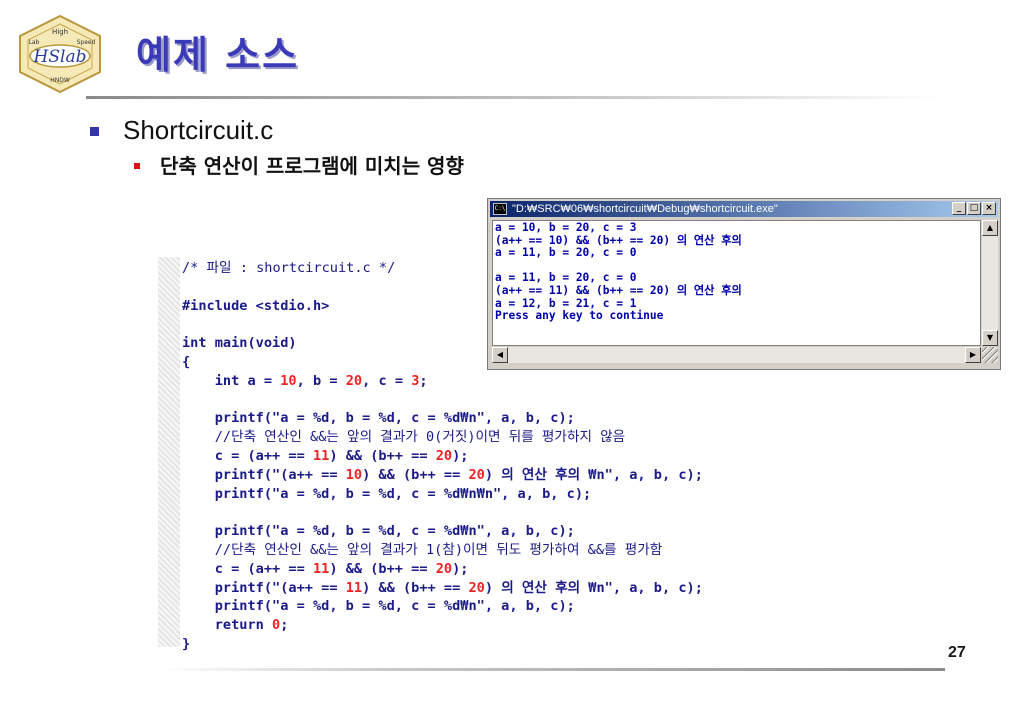  I want to click on logo-text: HSlab, so click(60, 57).